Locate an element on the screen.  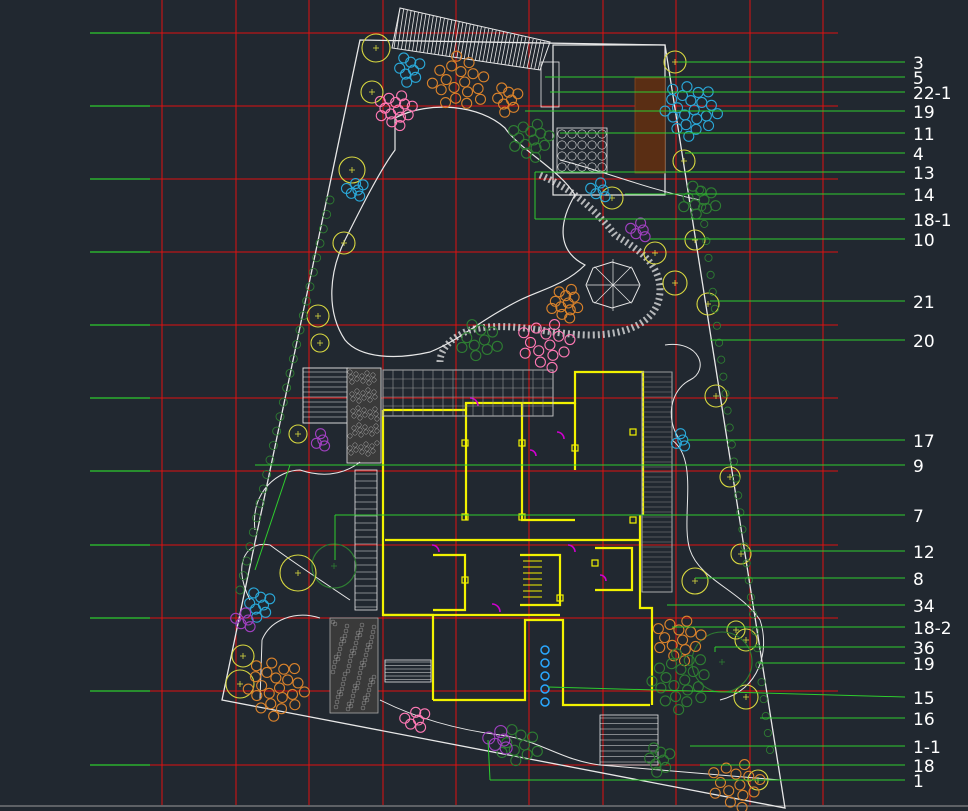
callout-label-10: 10 is located at coordinates (924, 241).